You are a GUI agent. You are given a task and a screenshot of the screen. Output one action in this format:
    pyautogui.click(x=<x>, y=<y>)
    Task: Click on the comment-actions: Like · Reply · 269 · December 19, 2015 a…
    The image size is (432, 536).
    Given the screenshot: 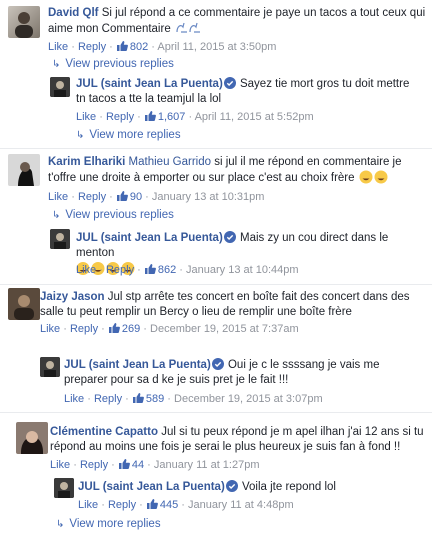 What is the action you would take?
    pyautogui.click(x=169, y=329)
    